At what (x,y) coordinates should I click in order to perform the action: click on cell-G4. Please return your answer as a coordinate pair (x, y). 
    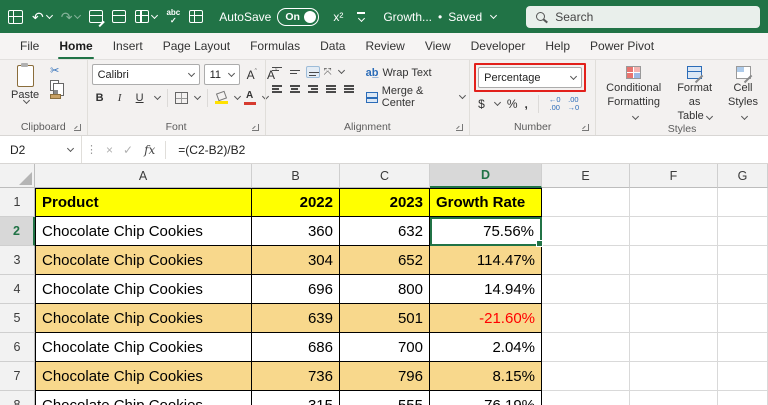
    Looking at the image, I should click on (743, 289).